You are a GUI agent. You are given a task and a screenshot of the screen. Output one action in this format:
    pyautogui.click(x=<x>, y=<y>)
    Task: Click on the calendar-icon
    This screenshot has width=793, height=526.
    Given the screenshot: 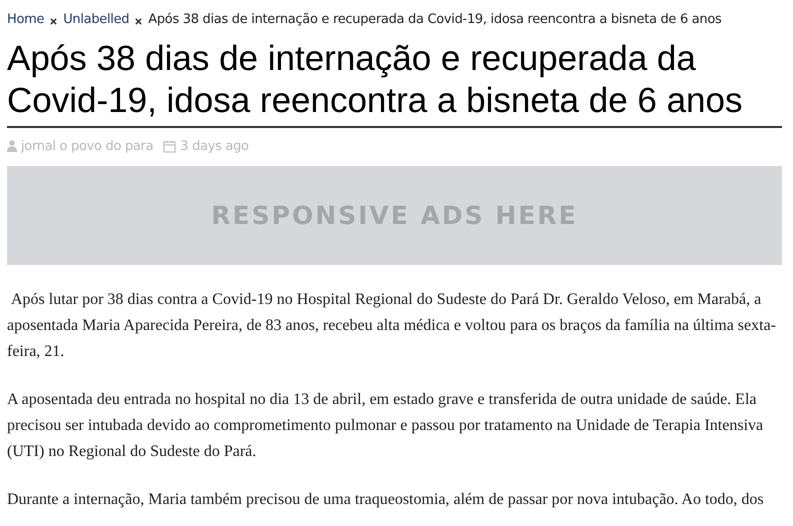 What is the action you would take?
    pyautogui.click(x=169, y=146)
    